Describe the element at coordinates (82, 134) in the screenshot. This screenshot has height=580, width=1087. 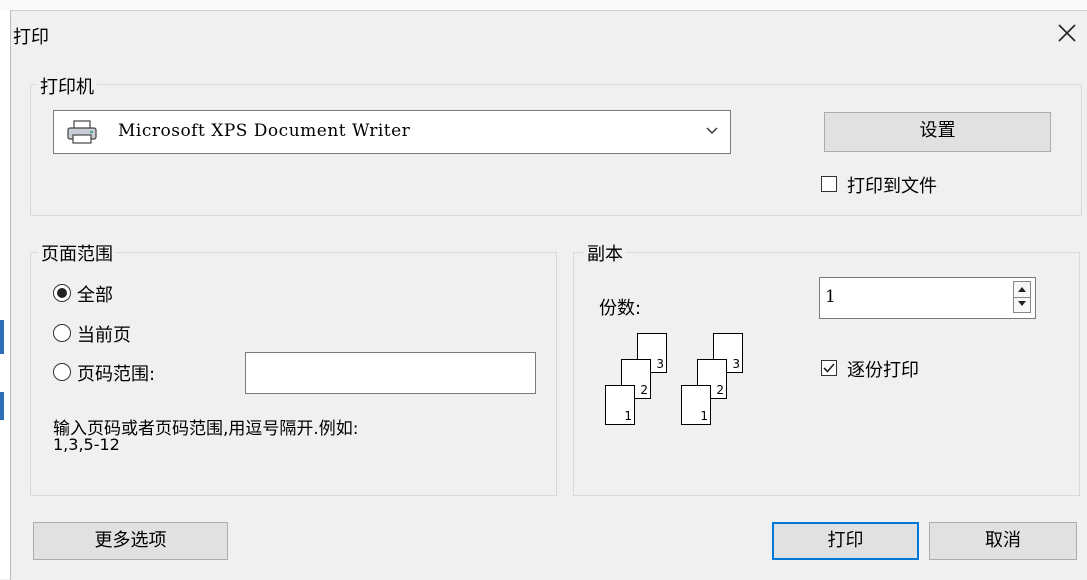
I see `printer-icon` at that location.